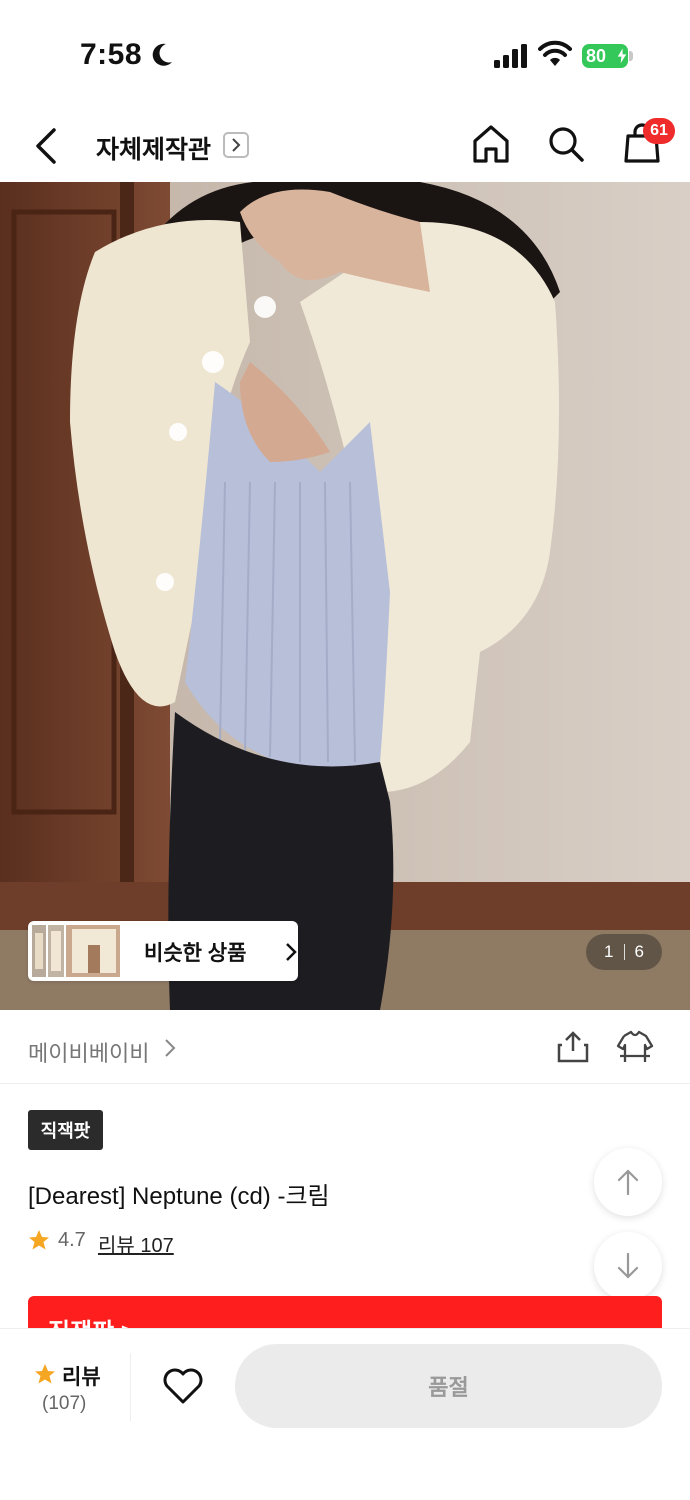  What do you see at coordinates (81, 1376) in the screenshot?
I see `review-button-label: 리뷰` at bounding box center [81, 1376].